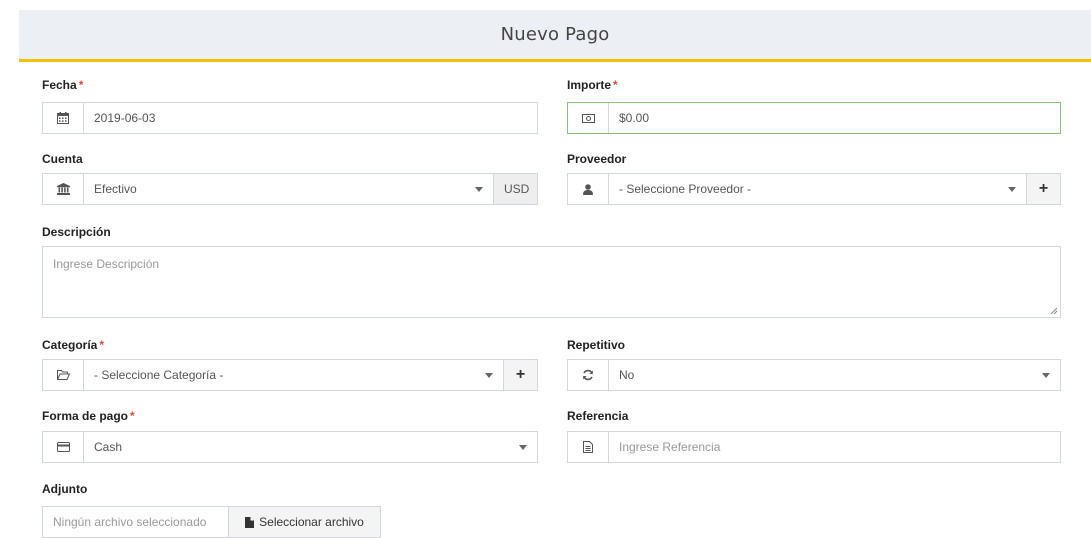 The height and width of the screenshot is (538, 1091). Describe the element at coordinates (76, 232) in the screenshot. I see `descripcion-label: Descripción` at that location.